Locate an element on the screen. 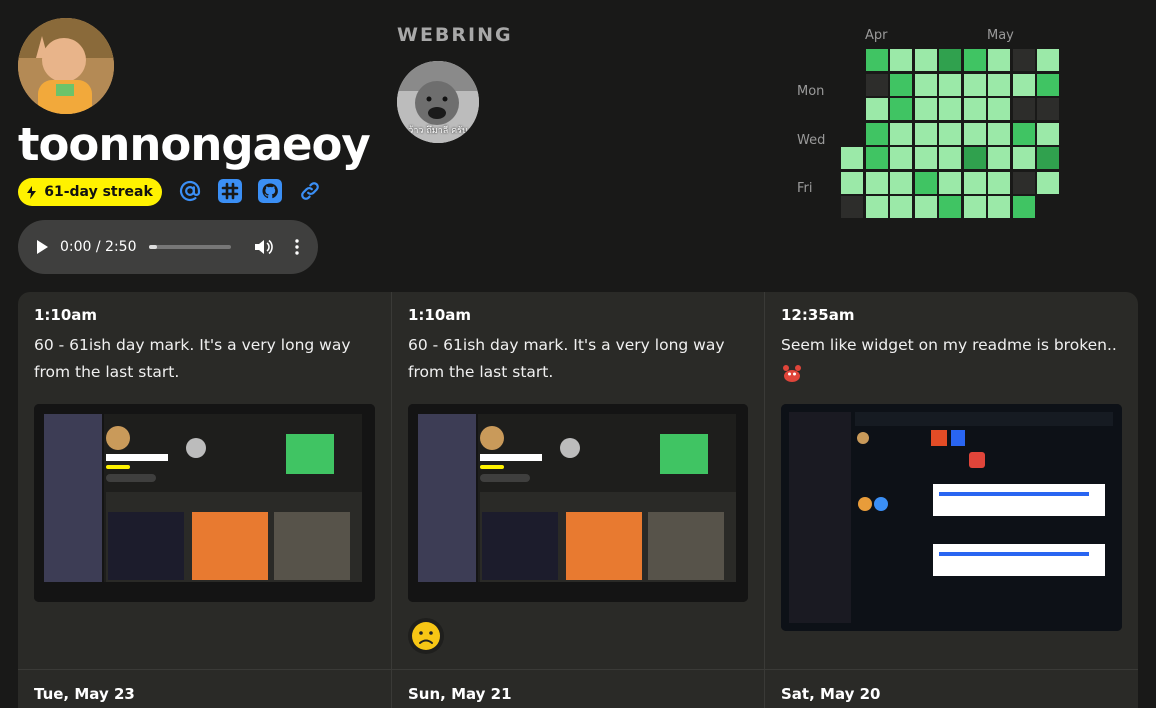 The width and height of the screenshot is (1156, 708). audio-progress is located at coordinates (152, 247).